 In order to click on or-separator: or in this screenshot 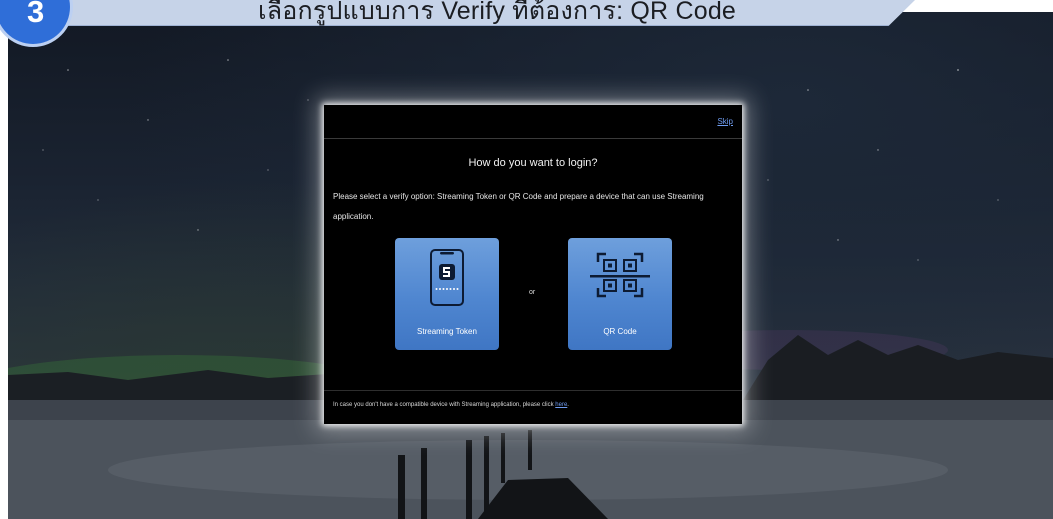, I will do `click(532, 292)`.